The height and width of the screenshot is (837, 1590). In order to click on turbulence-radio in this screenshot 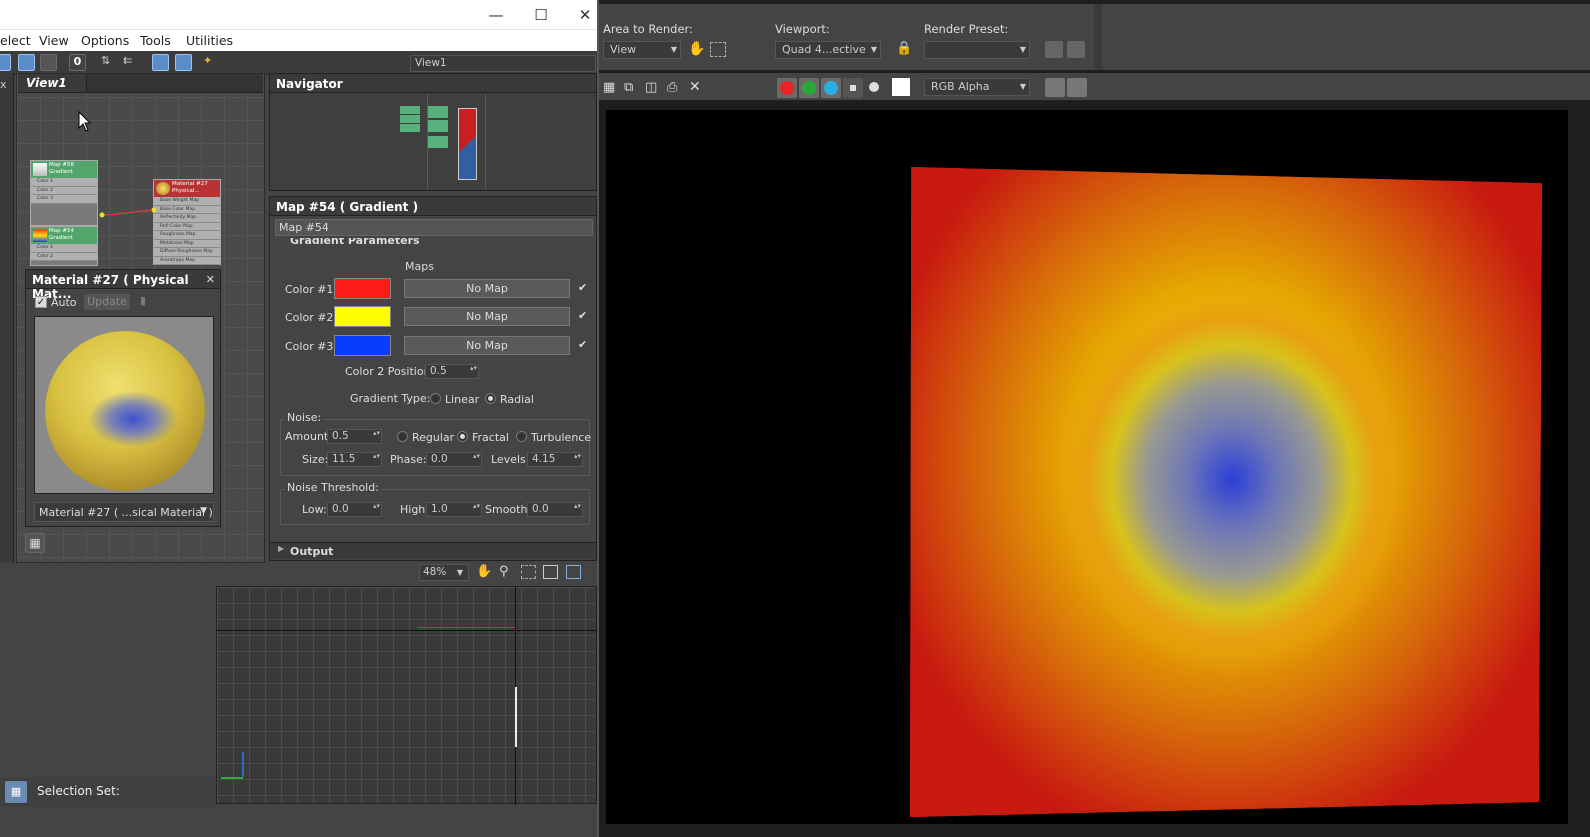, I will do `click(521, 436)`.